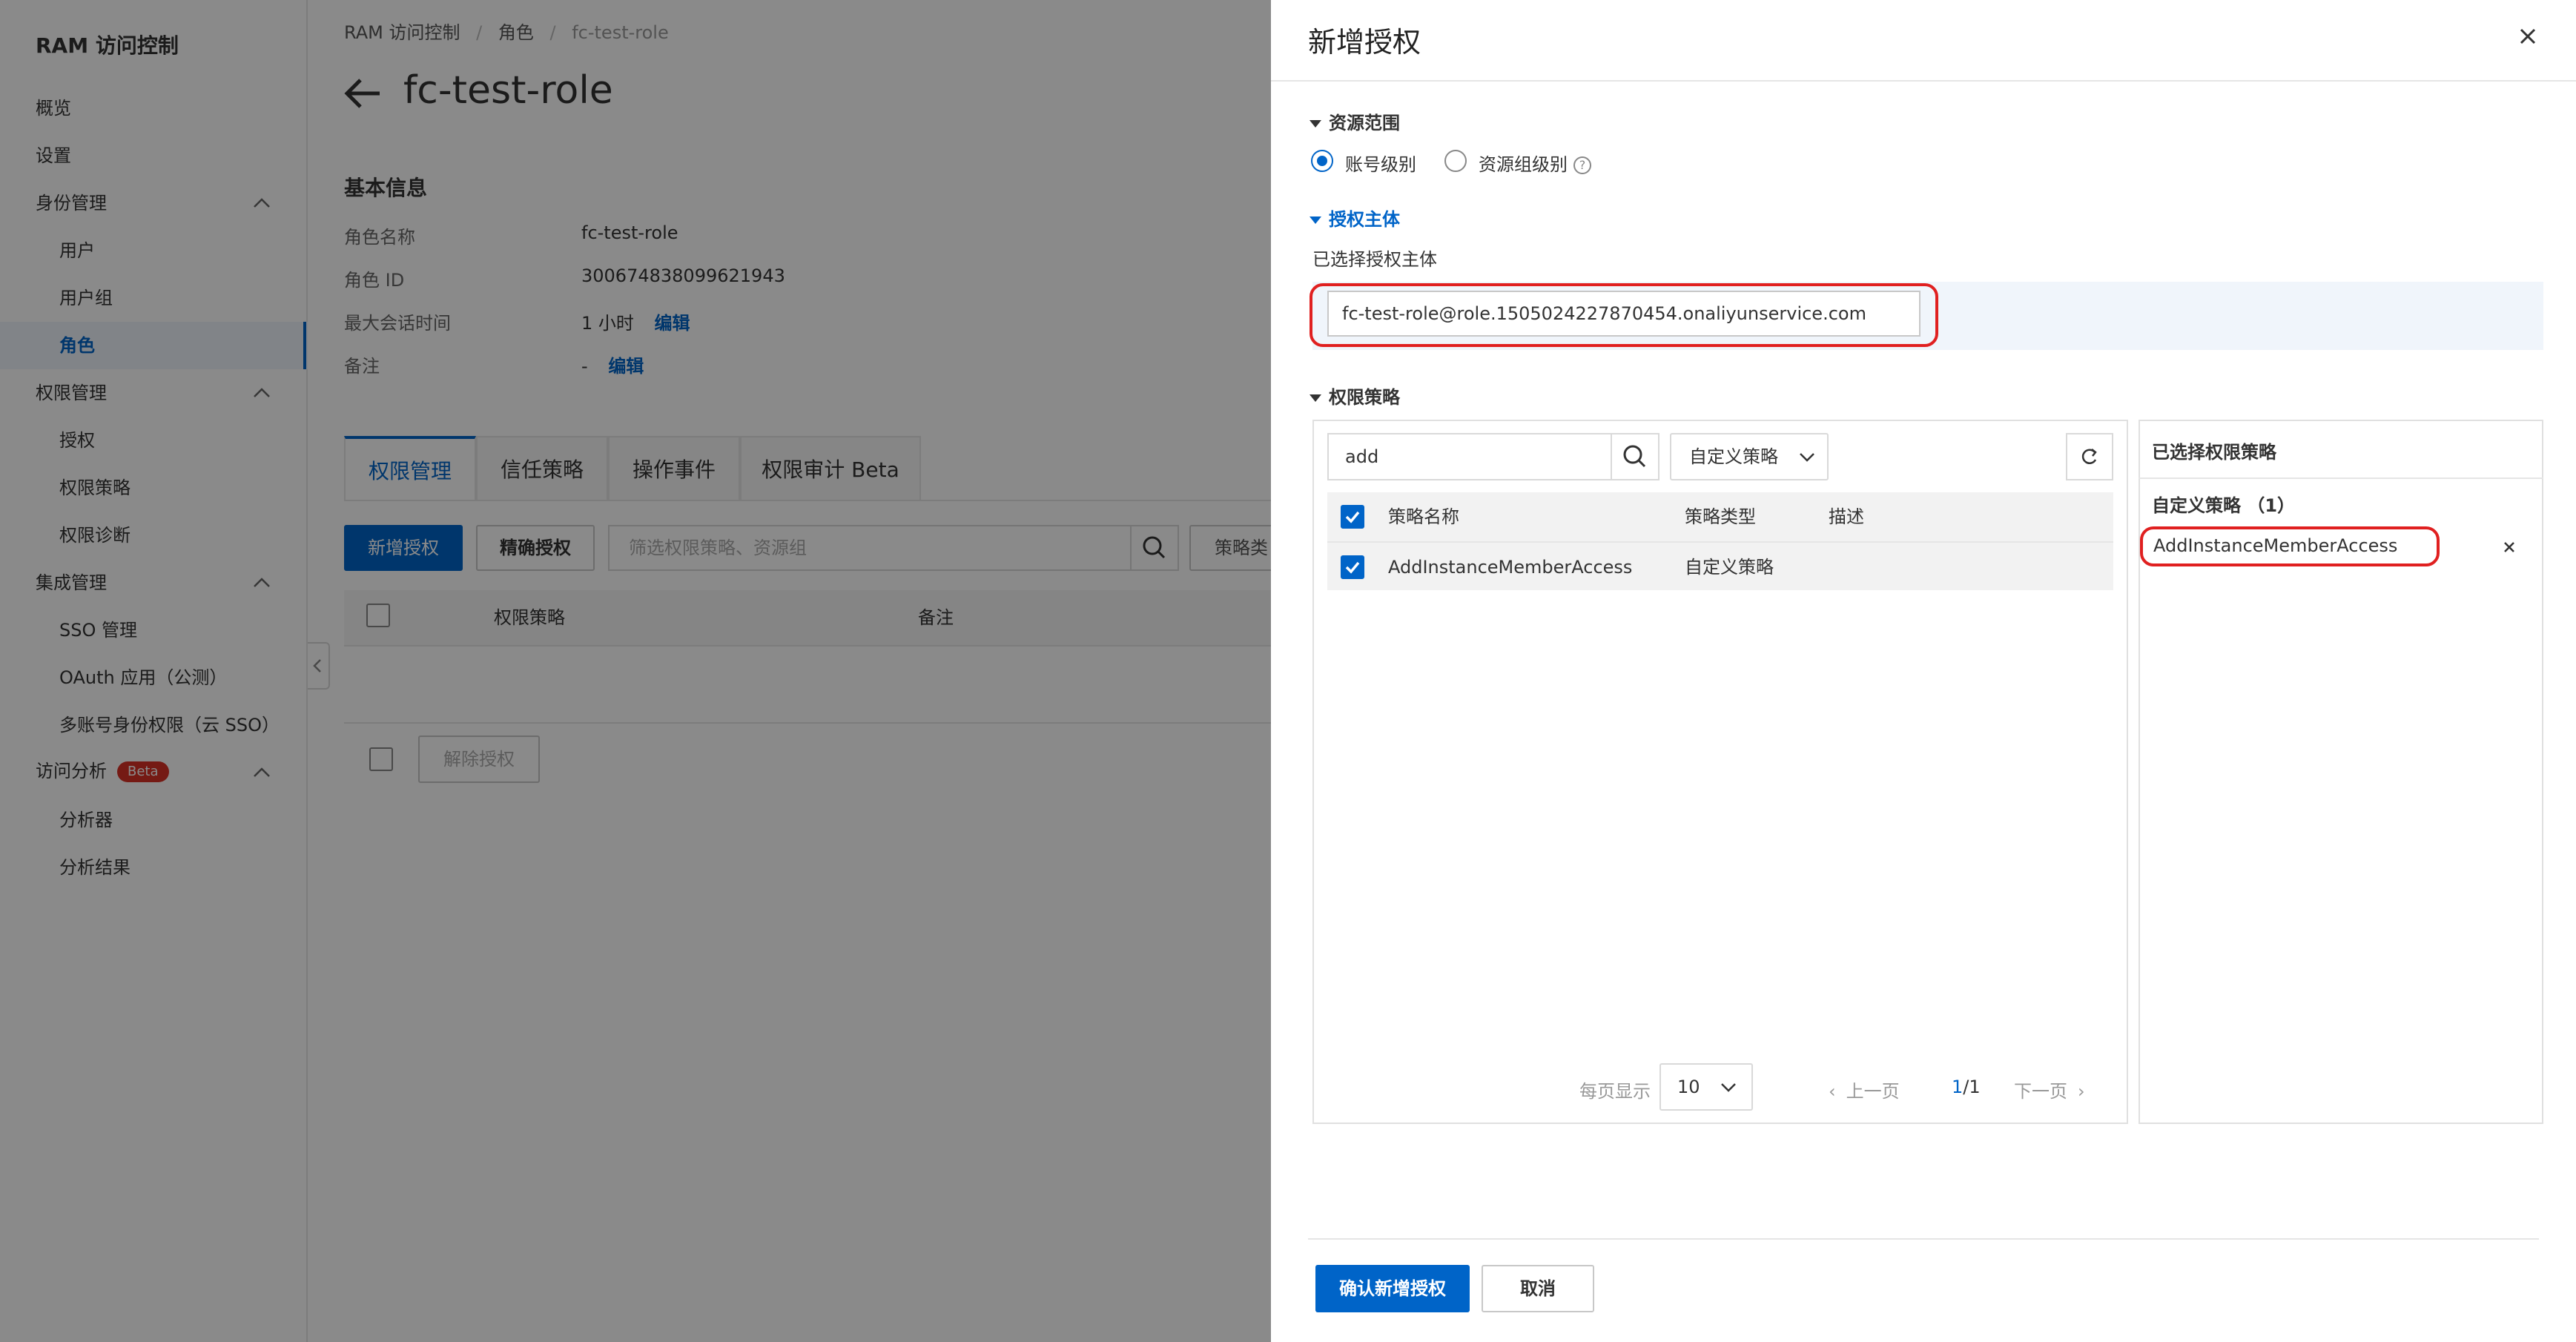 Image resolution: width=2576 pixels, height=1342 pixels. What do you see at coordinates (2341, 772) in the screenshot?
I see `selected-policies-panel` at bounding box center [2341, 772].